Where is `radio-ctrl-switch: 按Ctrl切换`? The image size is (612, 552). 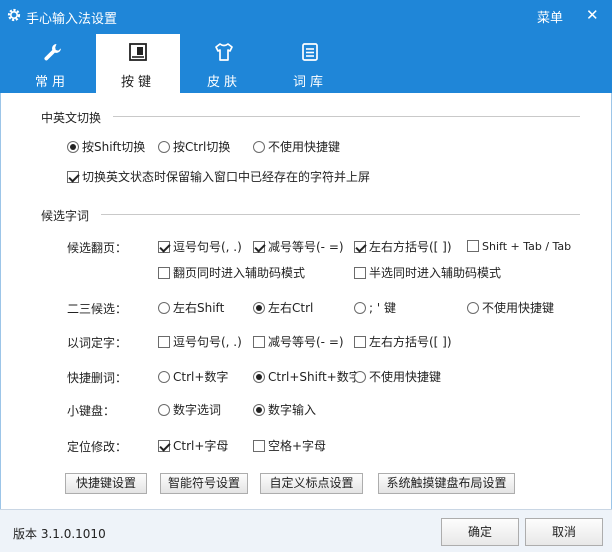
radio-ctrl-switch: 按Ctrl切换 is located at coordinates (194, 147).